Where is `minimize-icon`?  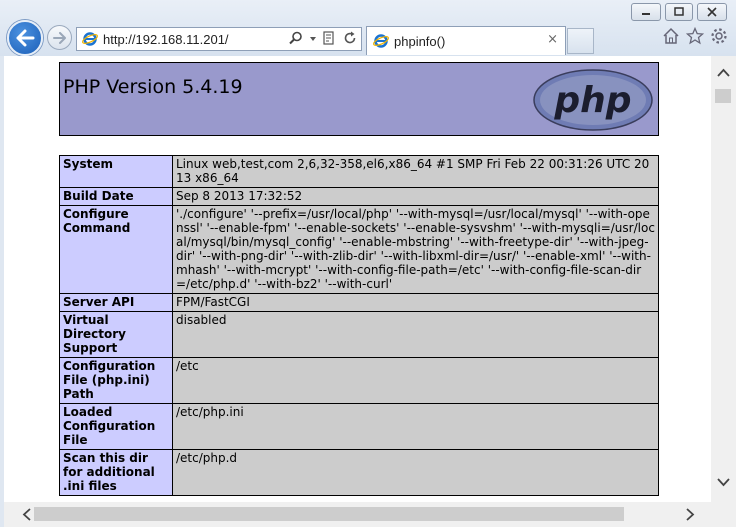
minimize-icon is located at coordinates (646, 14).